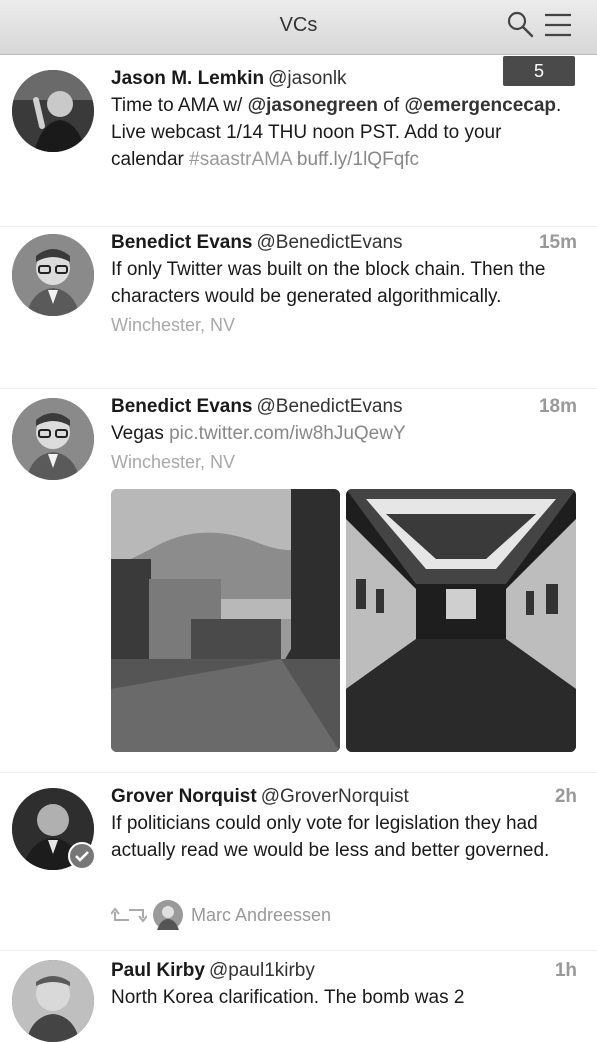 The height and width of the screenshot is (1042, 597). What do you see at coordinates (565, 970) in the screenshot?
I see `timestamp: 1h` at bounding box center [565, 970].